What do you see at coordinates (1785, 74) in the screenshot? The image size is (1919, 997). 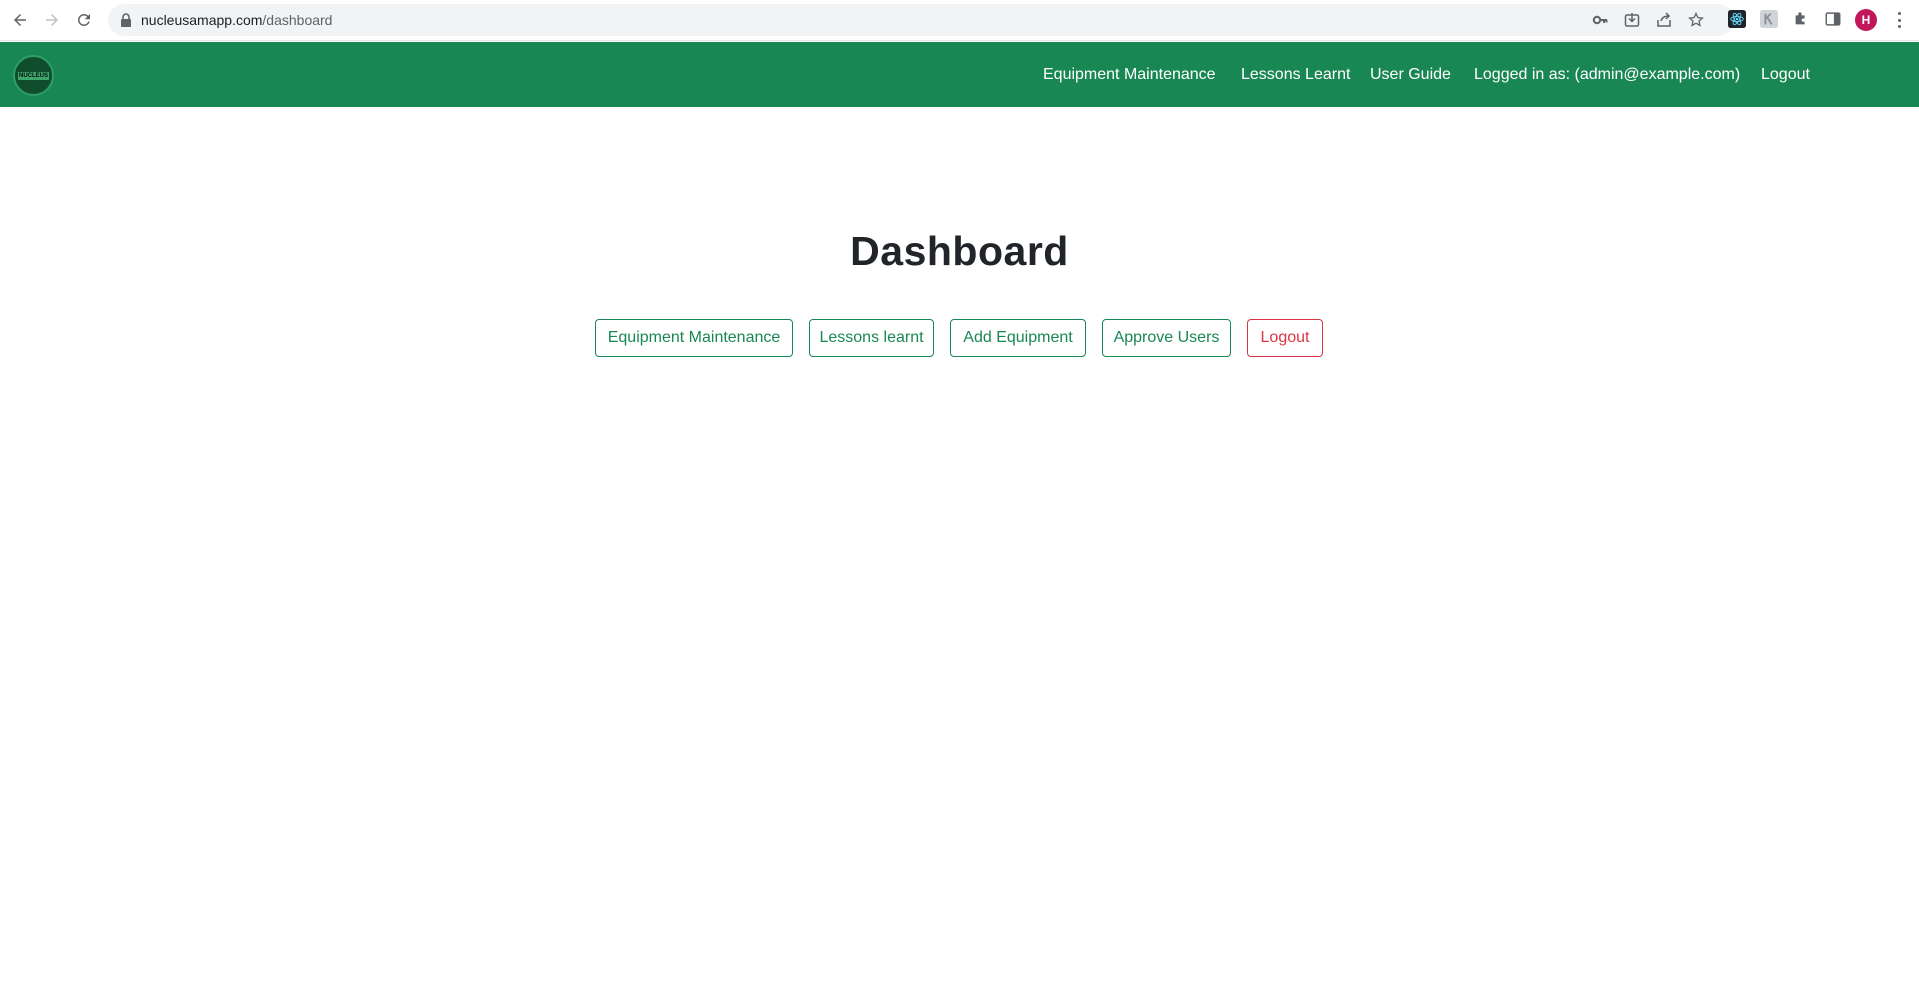 I see `nav-logout: Logout` at bounding box center [1785, 74].